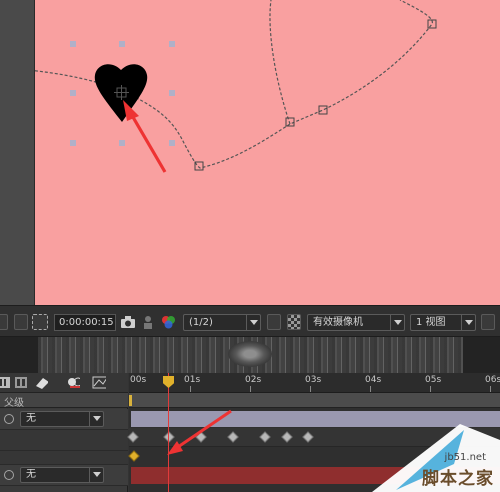 This screenshot has height=492, width=500. What do you see at coordinates (128, 322) in the screenshot?
I see `camera-icon` at bounding box center [128, 322].